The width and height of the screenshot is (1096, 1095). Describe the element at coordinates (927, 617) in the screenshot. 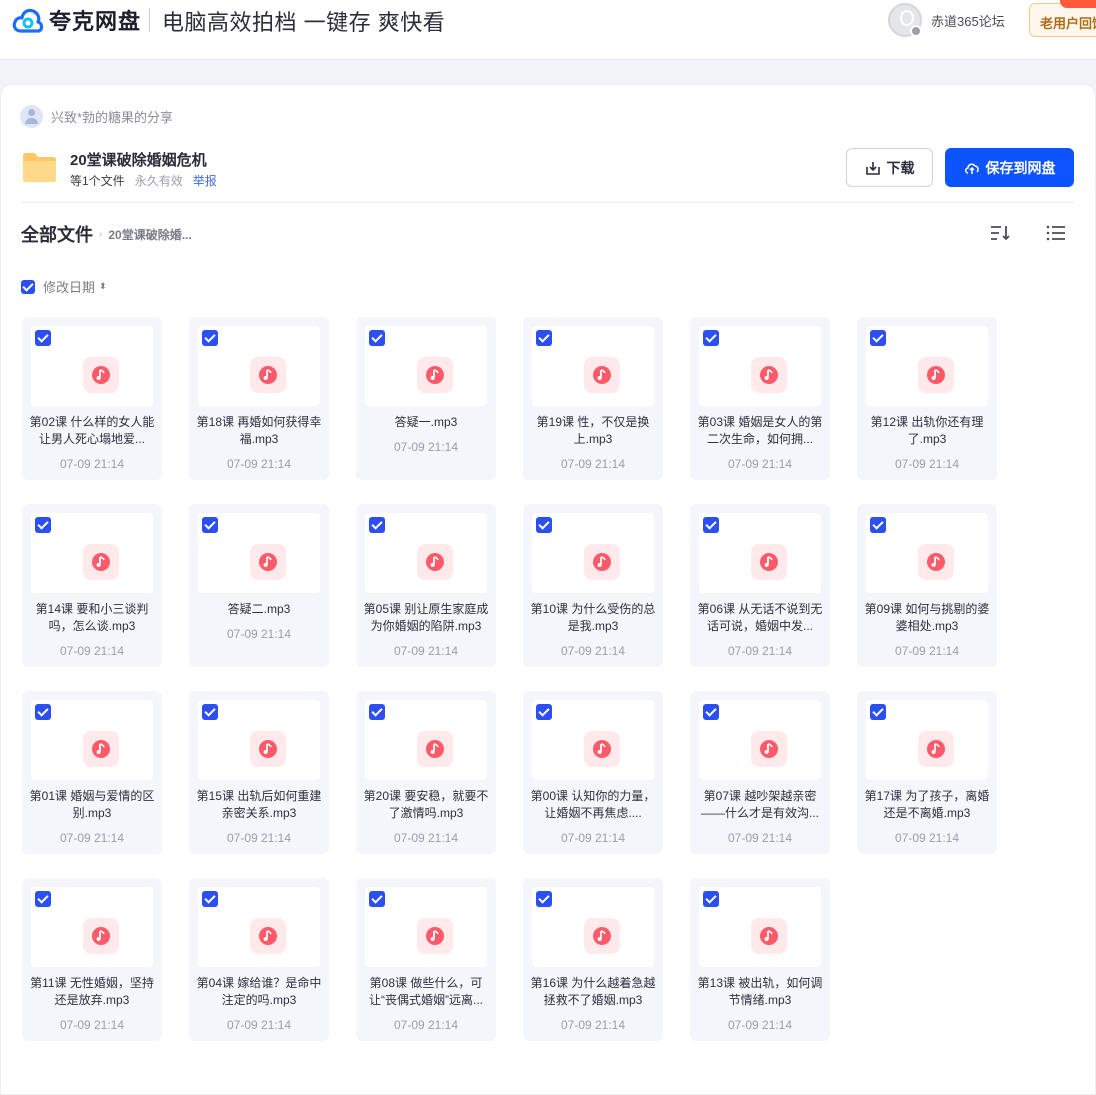

I see `file-name: 第09课 如何与挑剔的婆婆相处.mp3` at that location.